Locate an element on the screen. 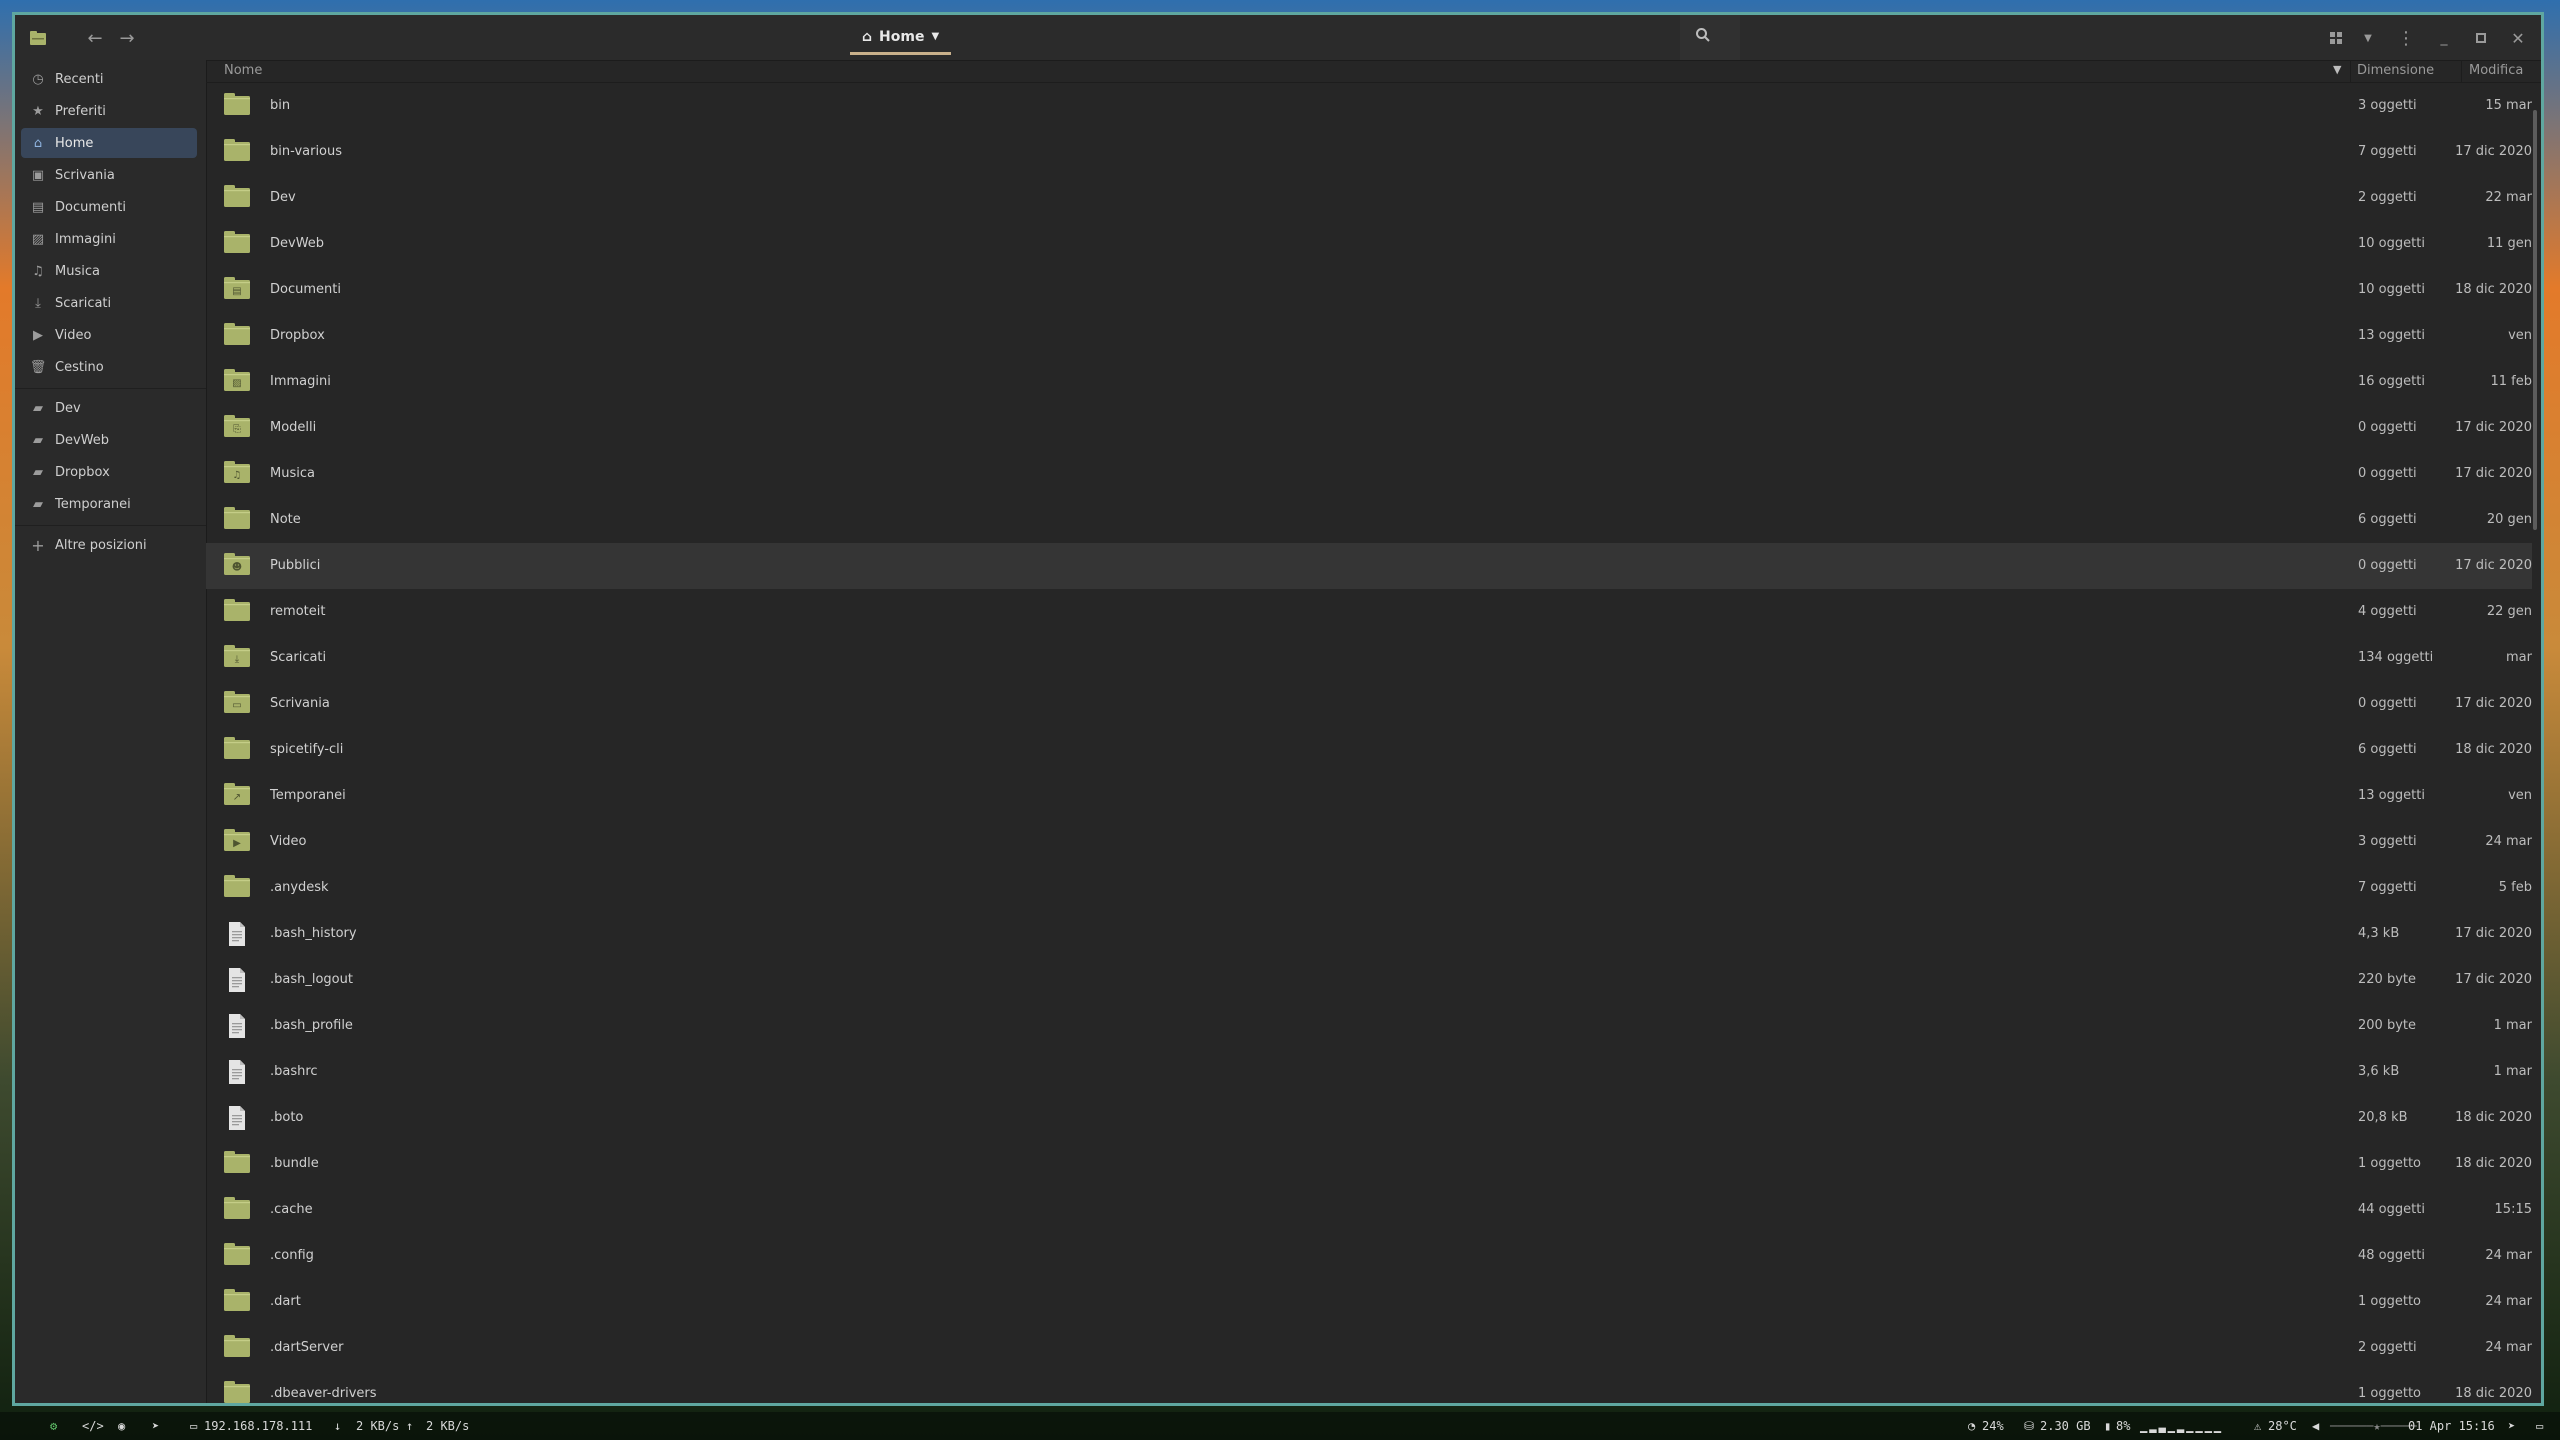  home-icon: ⌂ is located at coordinates (38, 143).